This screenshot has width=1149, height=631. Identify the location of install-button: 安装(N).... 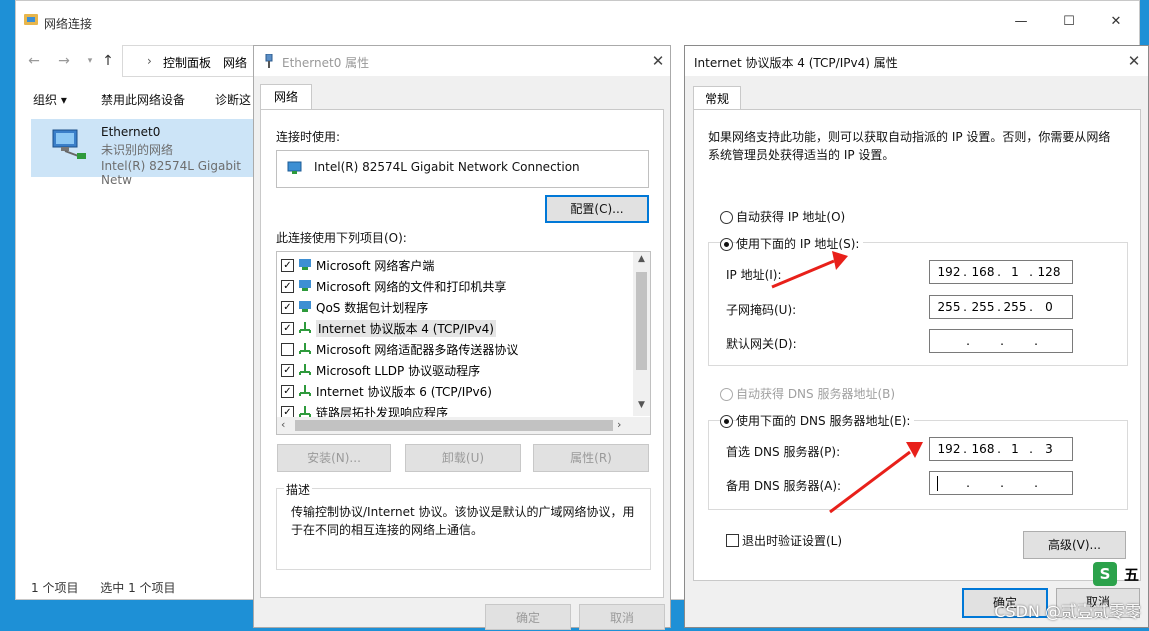
(334, 458).